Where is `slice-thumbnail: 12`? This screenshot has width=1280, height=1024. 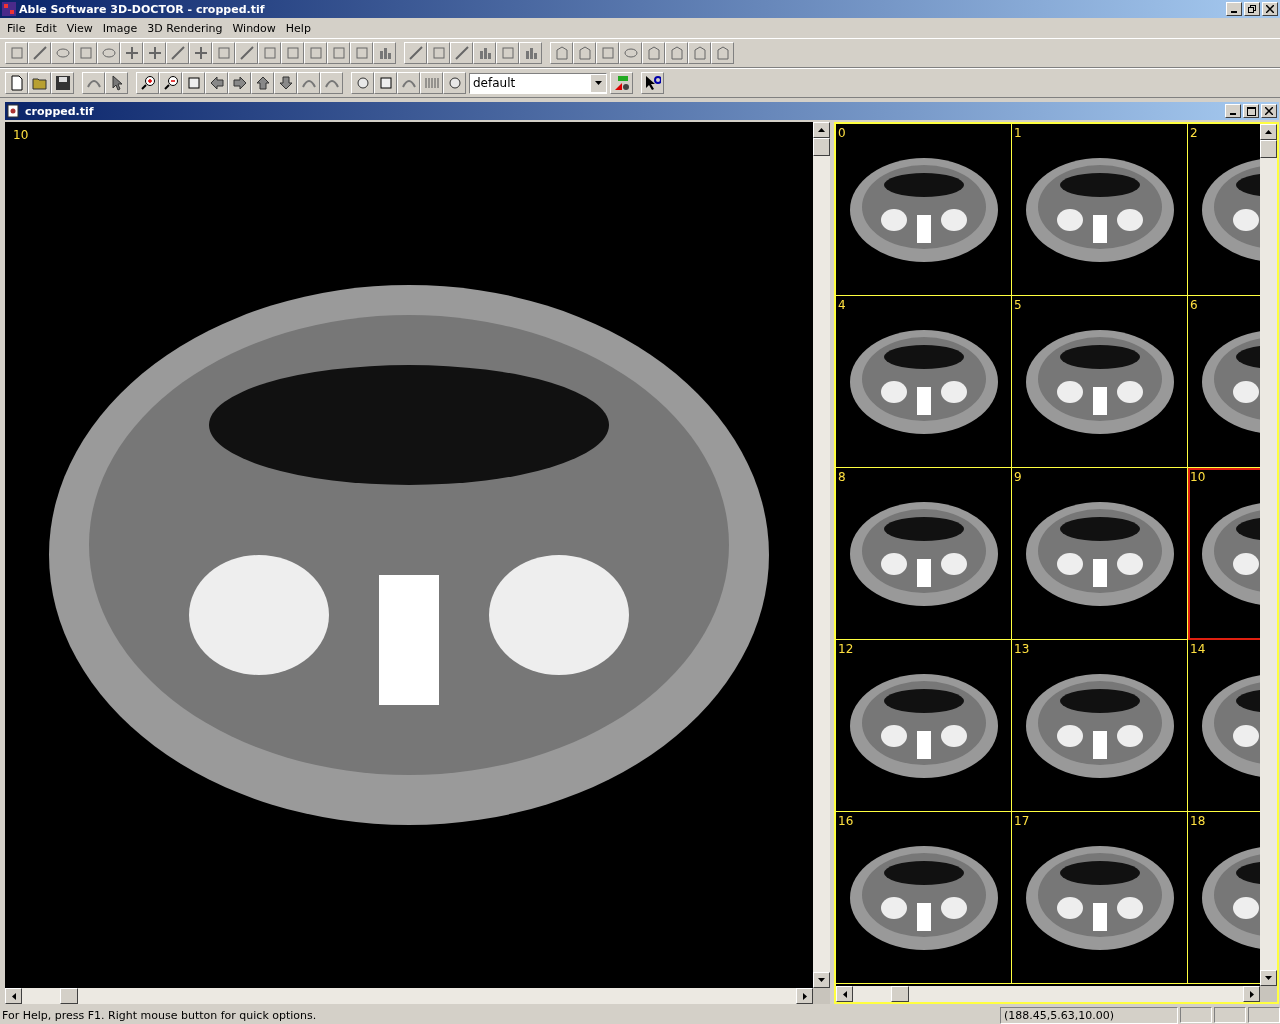
slice-thumbnail: 12 is located at coordinates (924, 726).